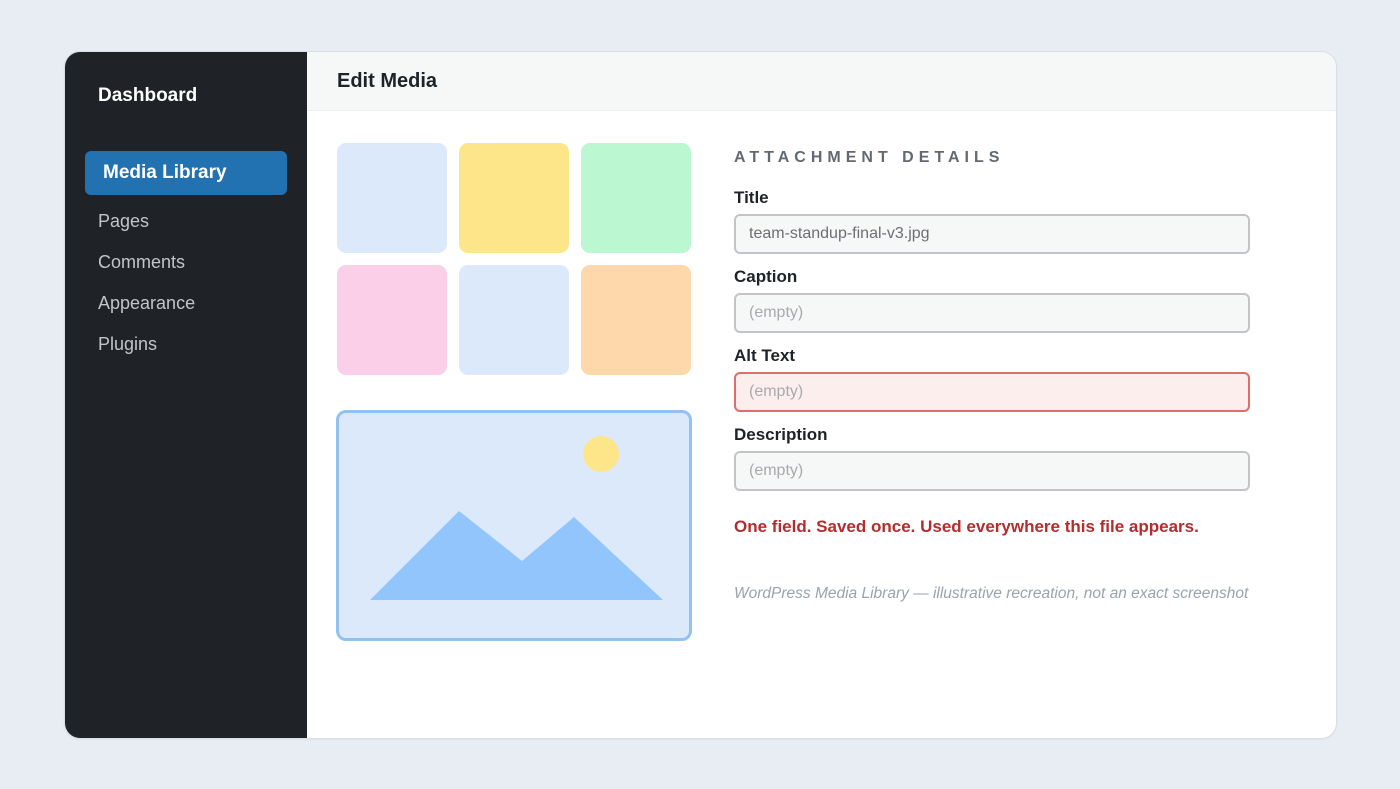 This screenshot has width=1400, height=789. I want to click on page-header: Edit Media, so click(821, 81).